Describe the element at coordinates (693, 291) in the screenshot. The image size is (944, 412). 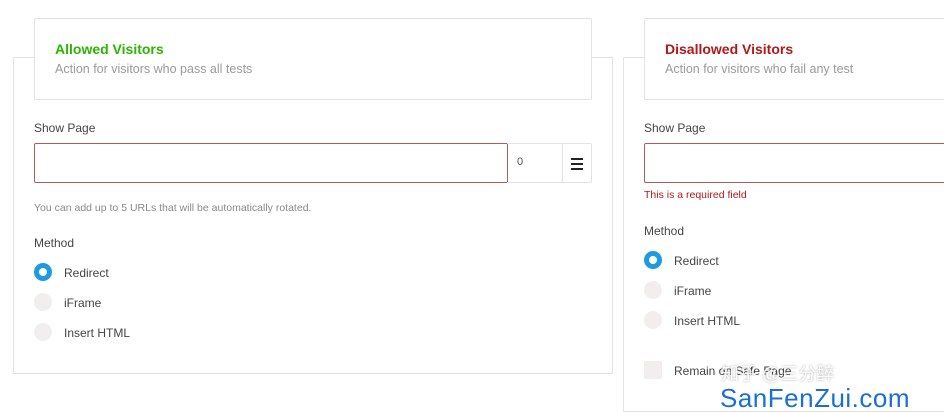
I see `disallowed-method-iframe-label: iFrame` at that location.